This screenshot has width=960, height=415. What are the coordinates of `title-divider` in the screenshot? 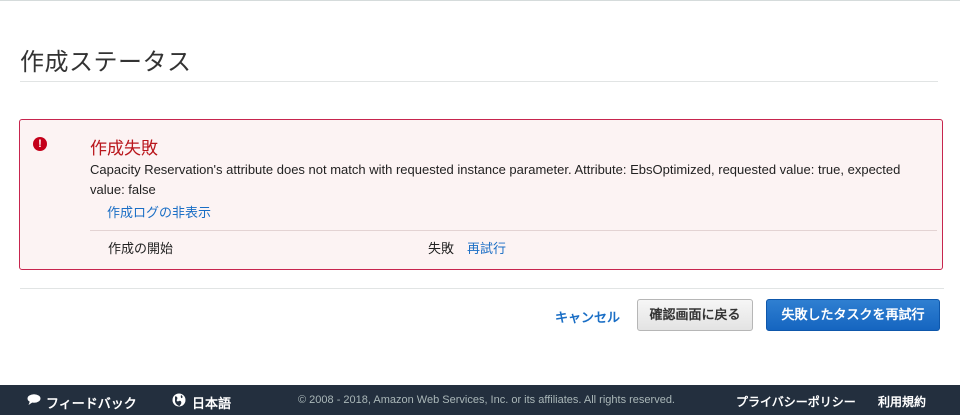 It's located at (479, 81).